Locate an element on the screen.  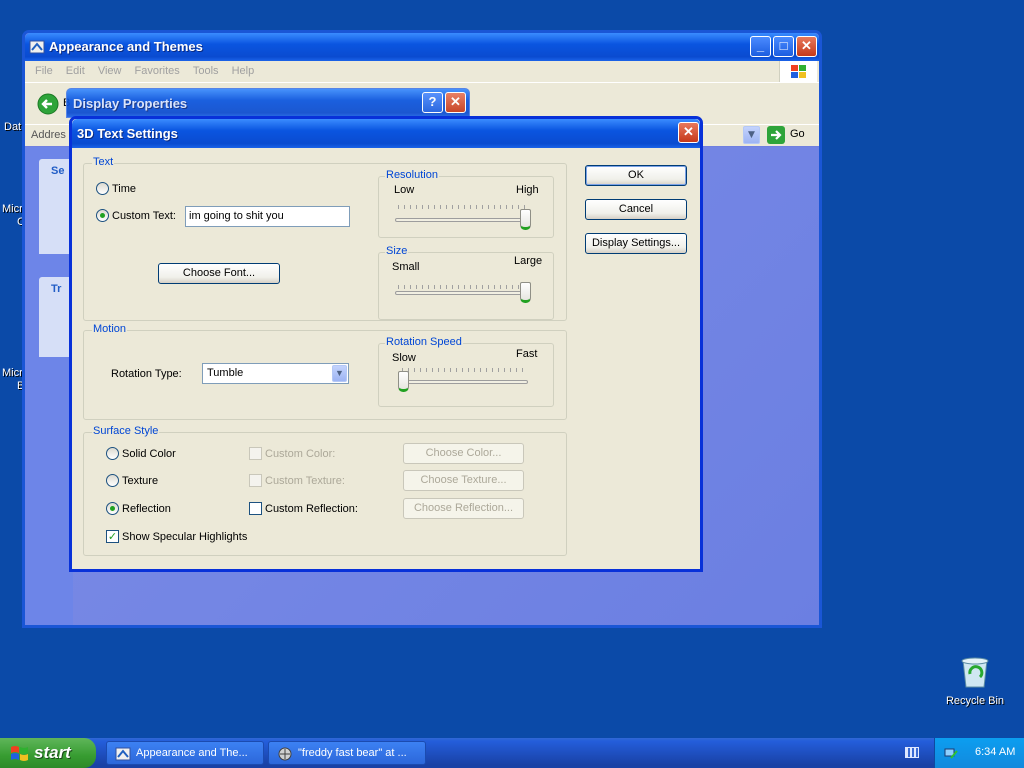
chevron-down-icon: ▼ is located at coordinates (339, 373).